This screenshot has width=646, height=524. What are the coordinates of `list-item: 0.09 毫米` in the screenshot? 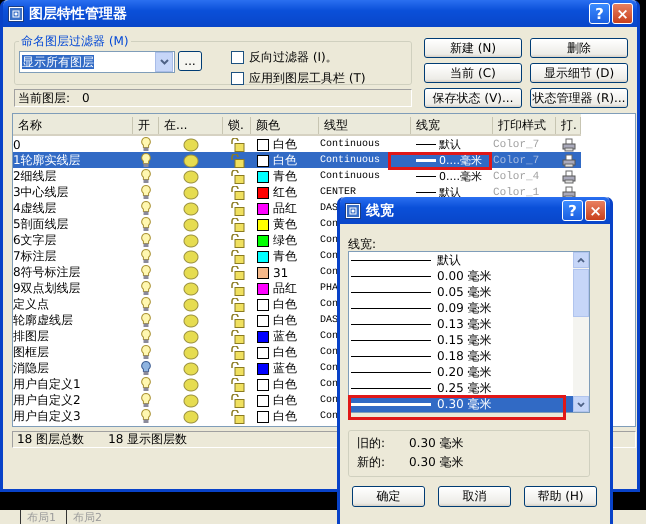 It's located at (461, 308).